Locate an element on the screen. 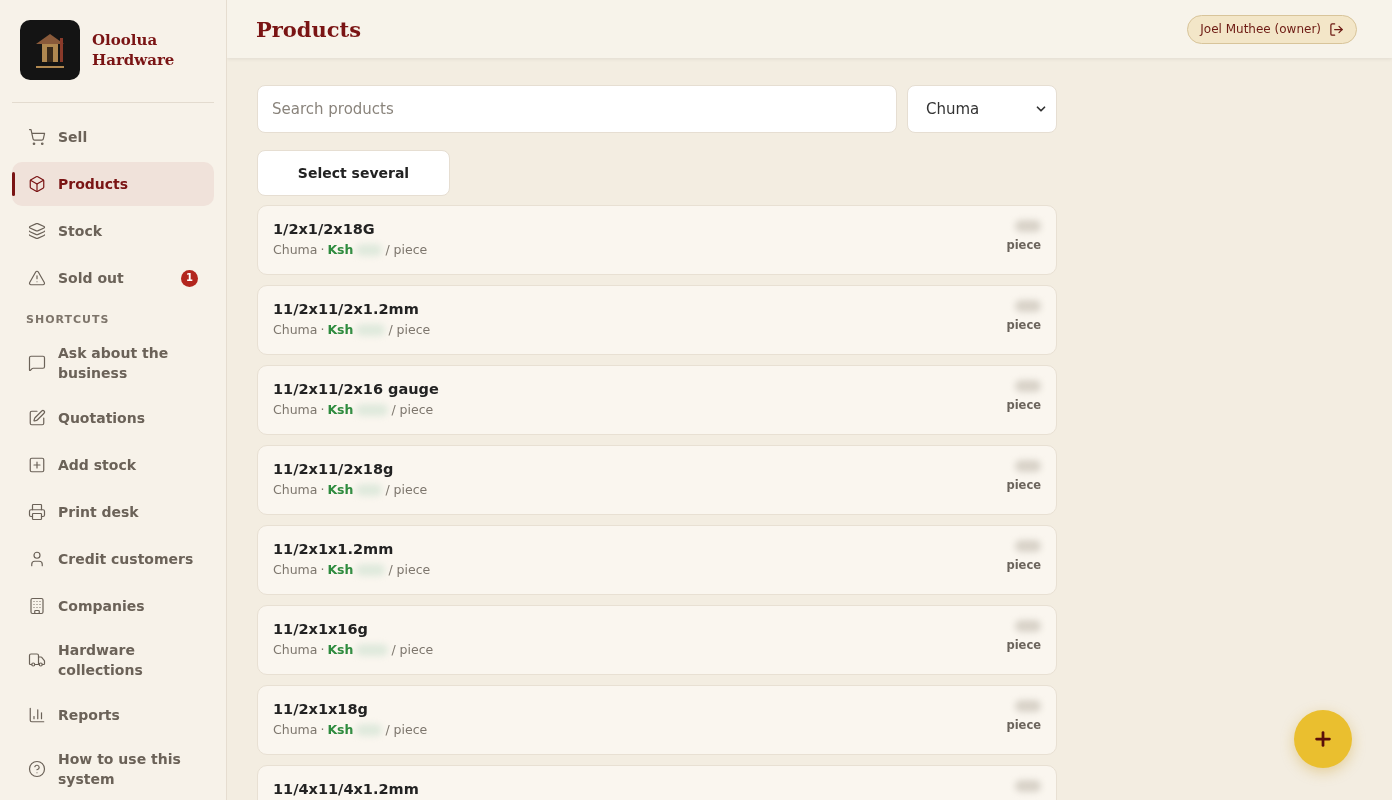 This screenshot has width=1392, height=800. building-icon is located at coordinates (37, 606).